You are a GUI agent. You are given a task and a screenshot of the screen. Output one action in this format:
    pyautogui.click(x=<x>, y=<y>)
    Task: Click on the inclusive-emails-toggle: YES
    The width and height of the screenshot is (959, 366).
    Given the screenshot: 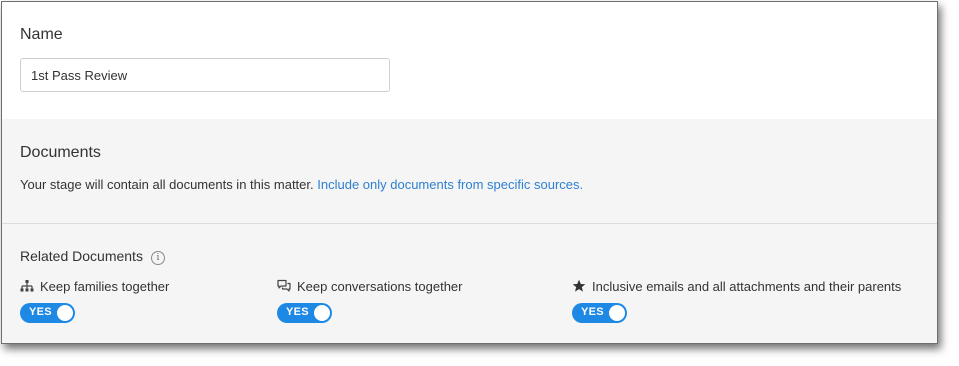 What is the action you would take?
    pyautogui.click(x=599, y=313)
    